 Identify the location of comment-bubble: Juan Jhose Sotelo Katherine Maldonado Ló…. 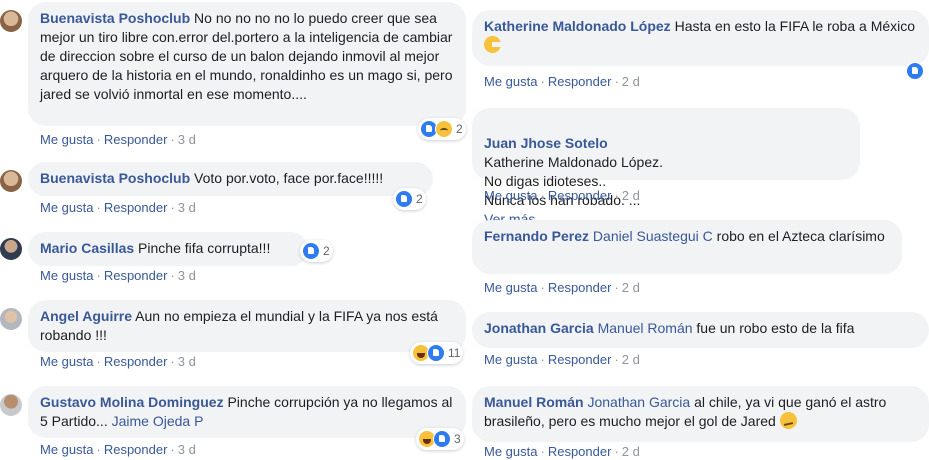
(666, 167).